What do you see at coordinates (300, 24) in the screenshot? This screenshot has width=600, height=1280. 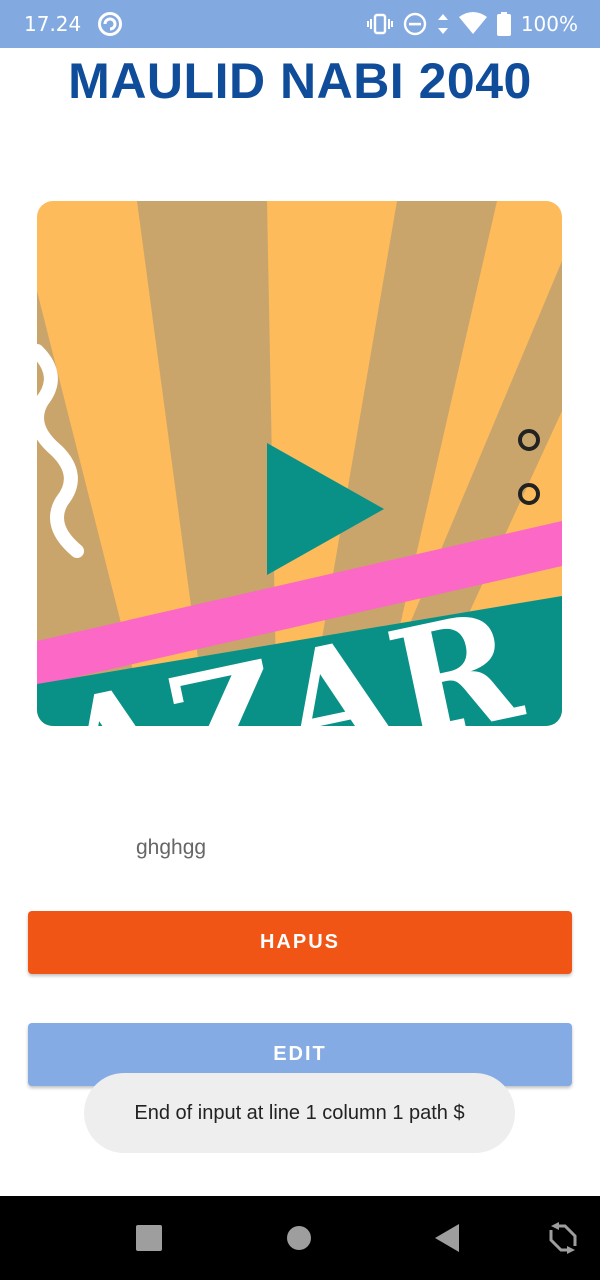 I see `status-bar: 17.24 100%` at bounding box center [300, 24].